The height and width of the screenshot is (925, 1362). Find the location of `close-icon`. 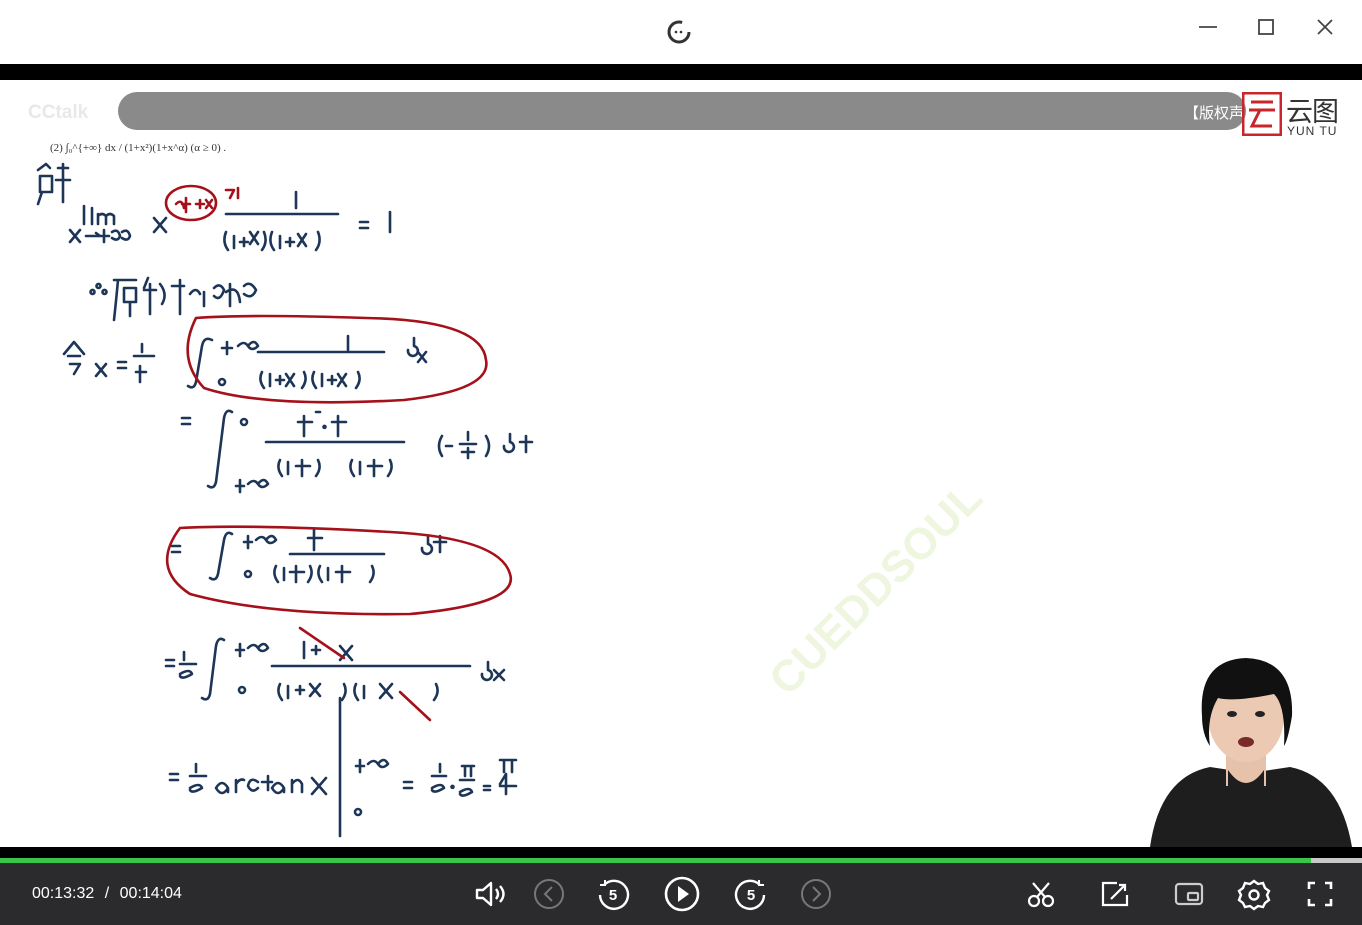

close-icon is located at coordinates (1325, 27).